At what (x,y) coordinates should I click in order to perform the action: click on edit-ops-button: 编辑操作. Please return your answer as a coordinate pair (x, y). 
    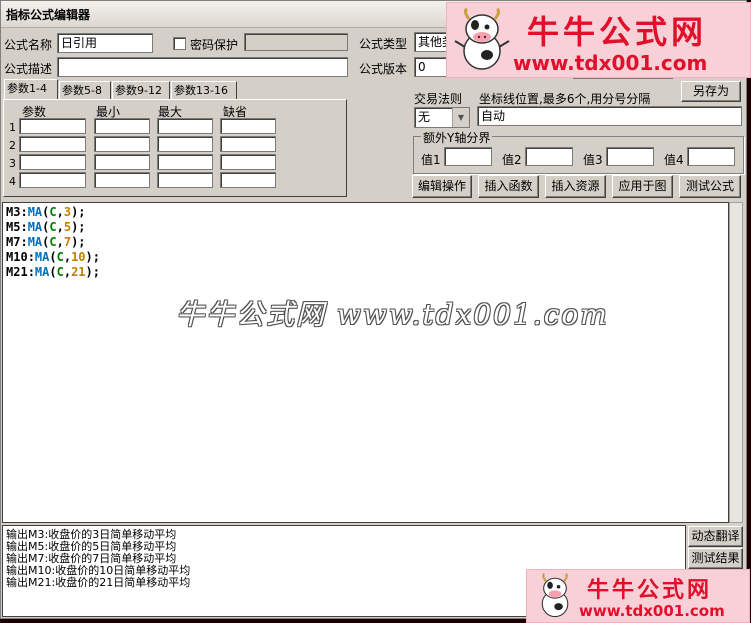
    Looking at the image, I should click on (442, 186).